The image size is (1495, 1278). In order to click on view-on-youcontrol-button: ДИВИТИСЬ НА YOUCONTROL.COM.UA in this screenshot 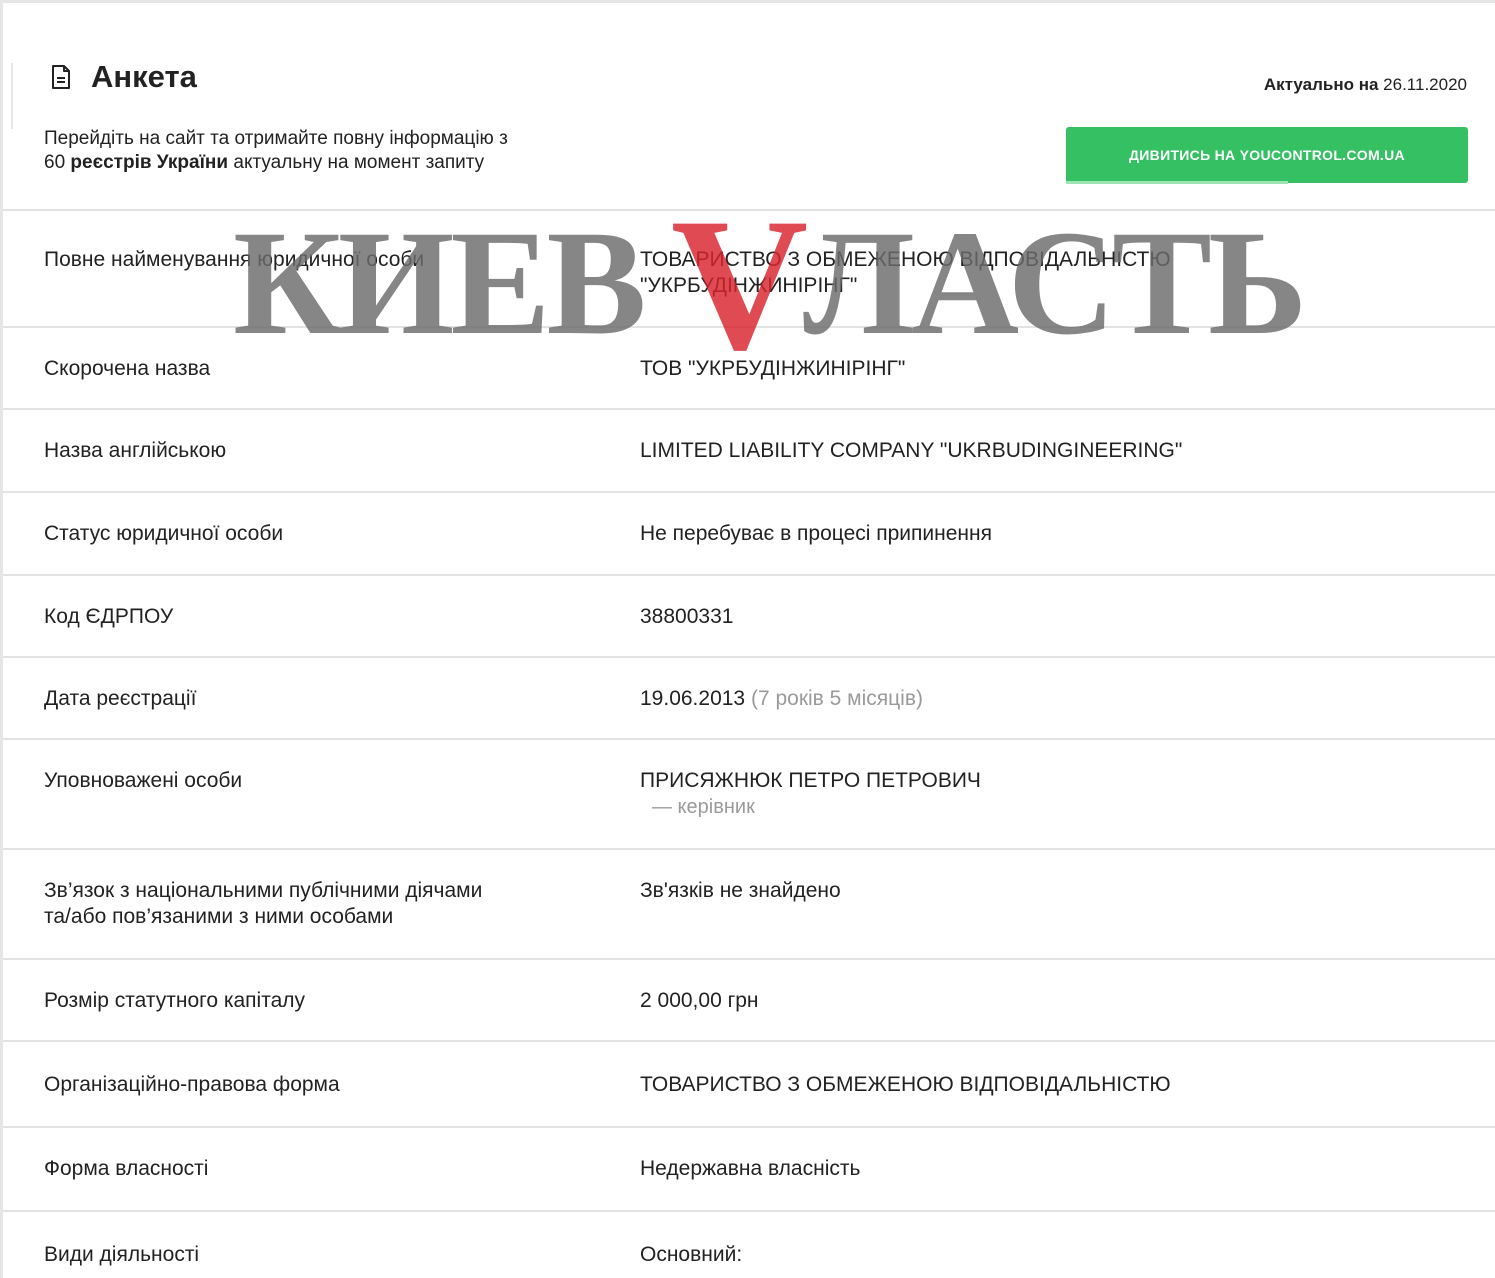, I will do `click(1267, 155)`.